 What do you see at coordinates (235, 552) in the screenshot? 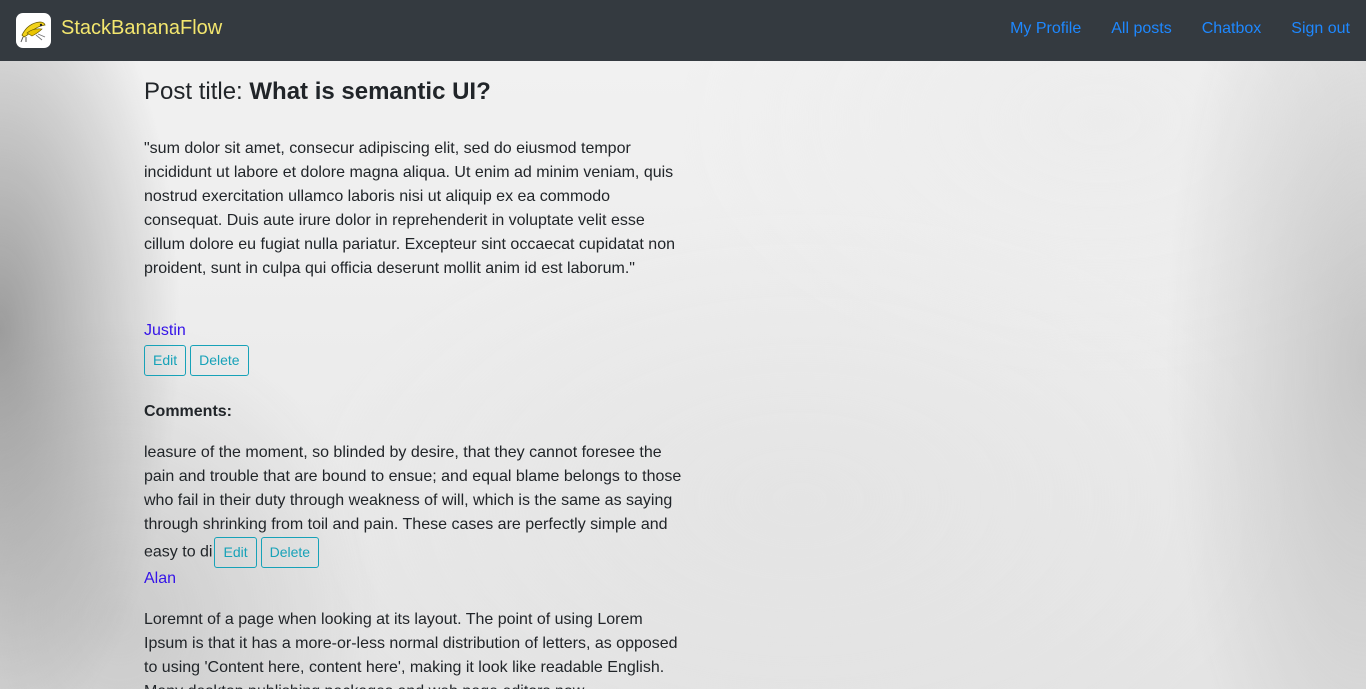
I see `comment-edit-button: Edit` at bounding box center [235, 552].